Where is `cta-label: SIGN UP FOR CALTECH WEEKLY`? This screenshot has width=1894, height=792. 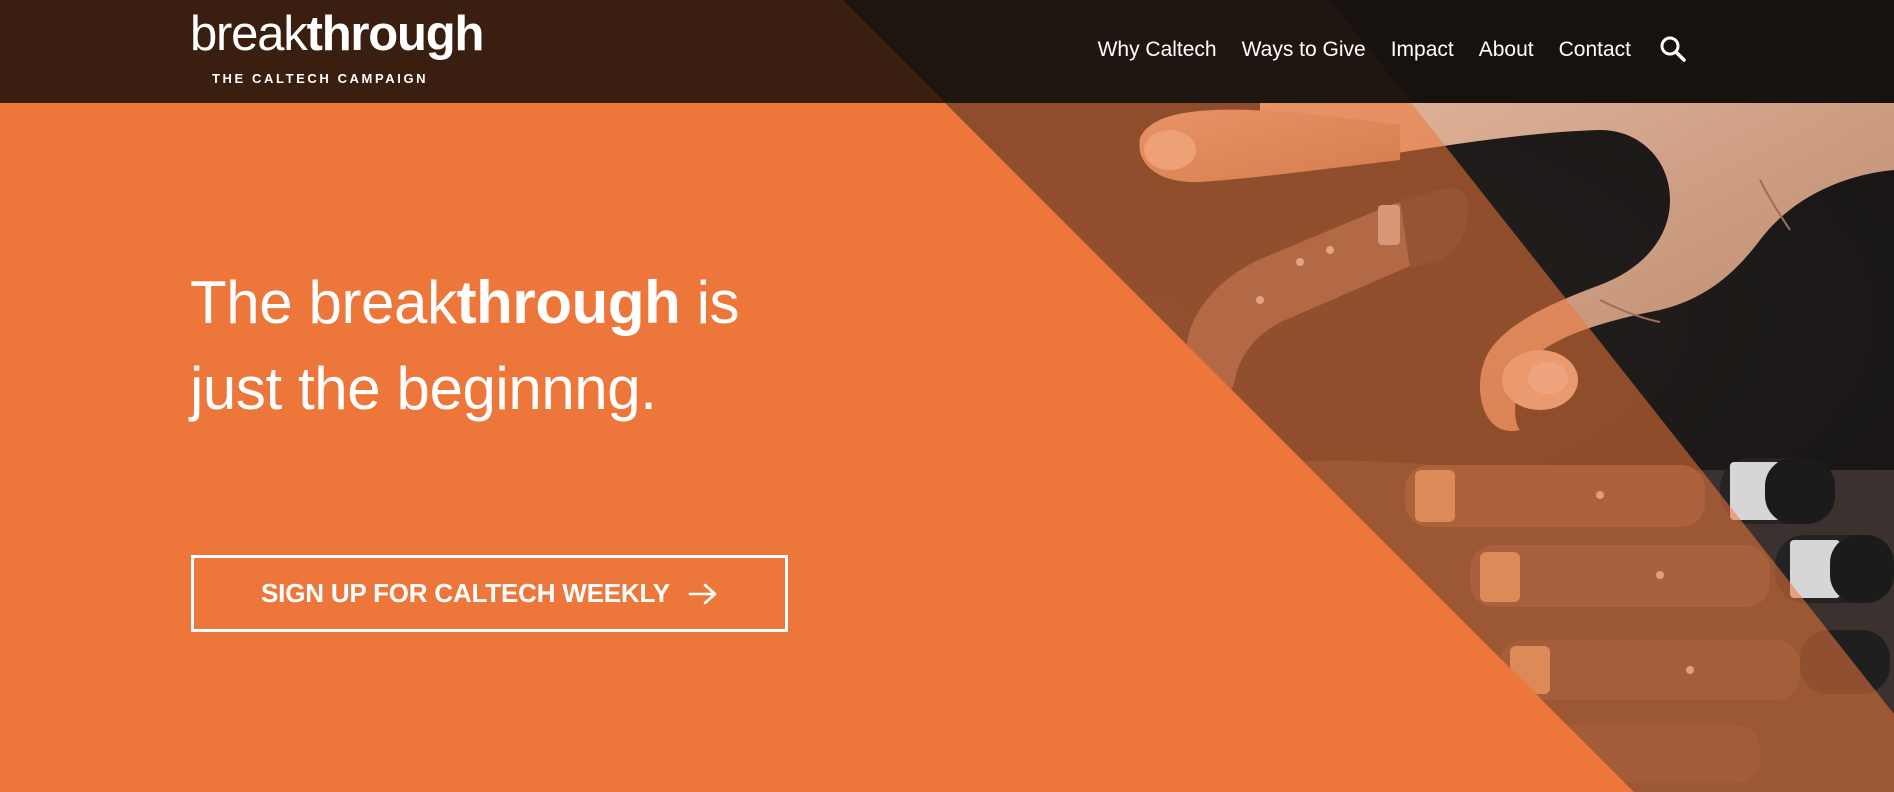 cta-label: SIGN UP FOR CALTECH WEEKLY is located at coordinates (465, 593).